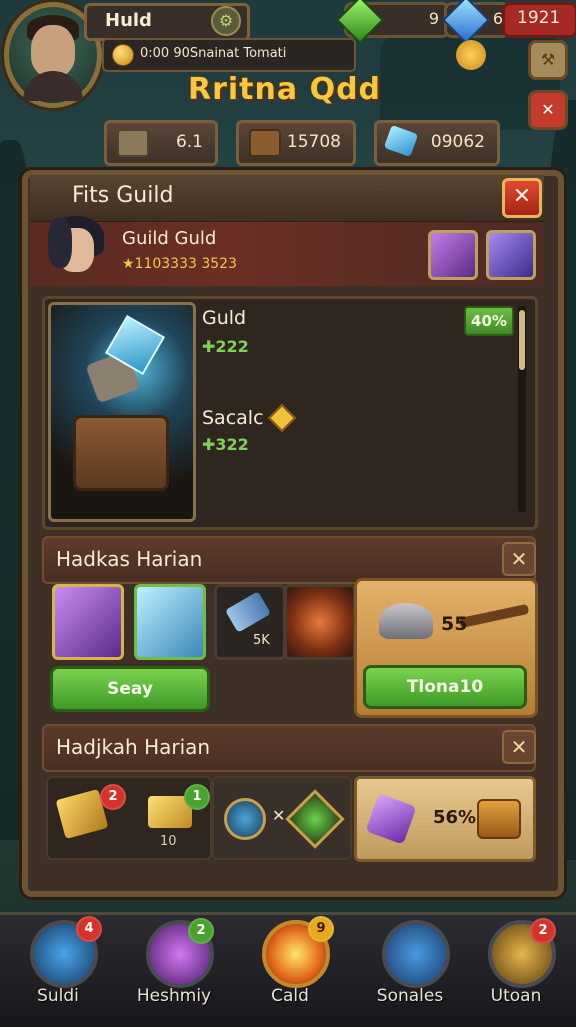 Image resolution: width=576 pixels, height=1027 pixels. What do you see at coordinates (168, 841) in the screenshot?
I see `reward-slot-count: 10` at bounding box center [168, 841].